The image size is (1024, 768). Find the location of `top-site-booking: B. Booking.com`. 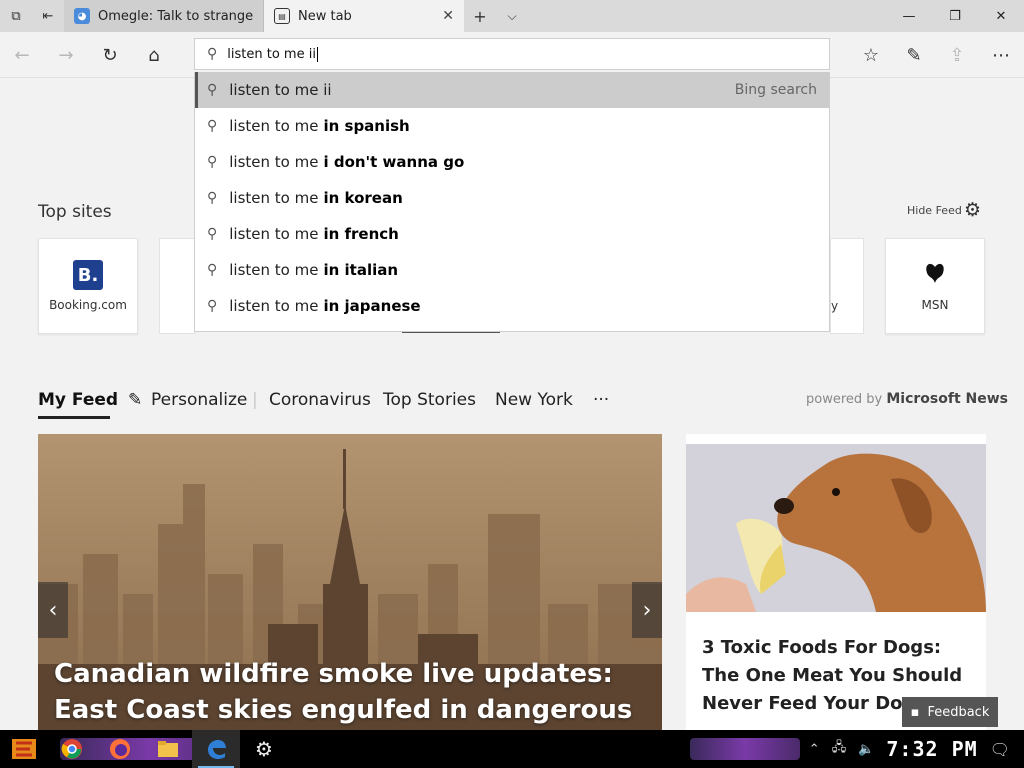

top-site-booking: B. Booking.com is located at coordinates (88, 286).